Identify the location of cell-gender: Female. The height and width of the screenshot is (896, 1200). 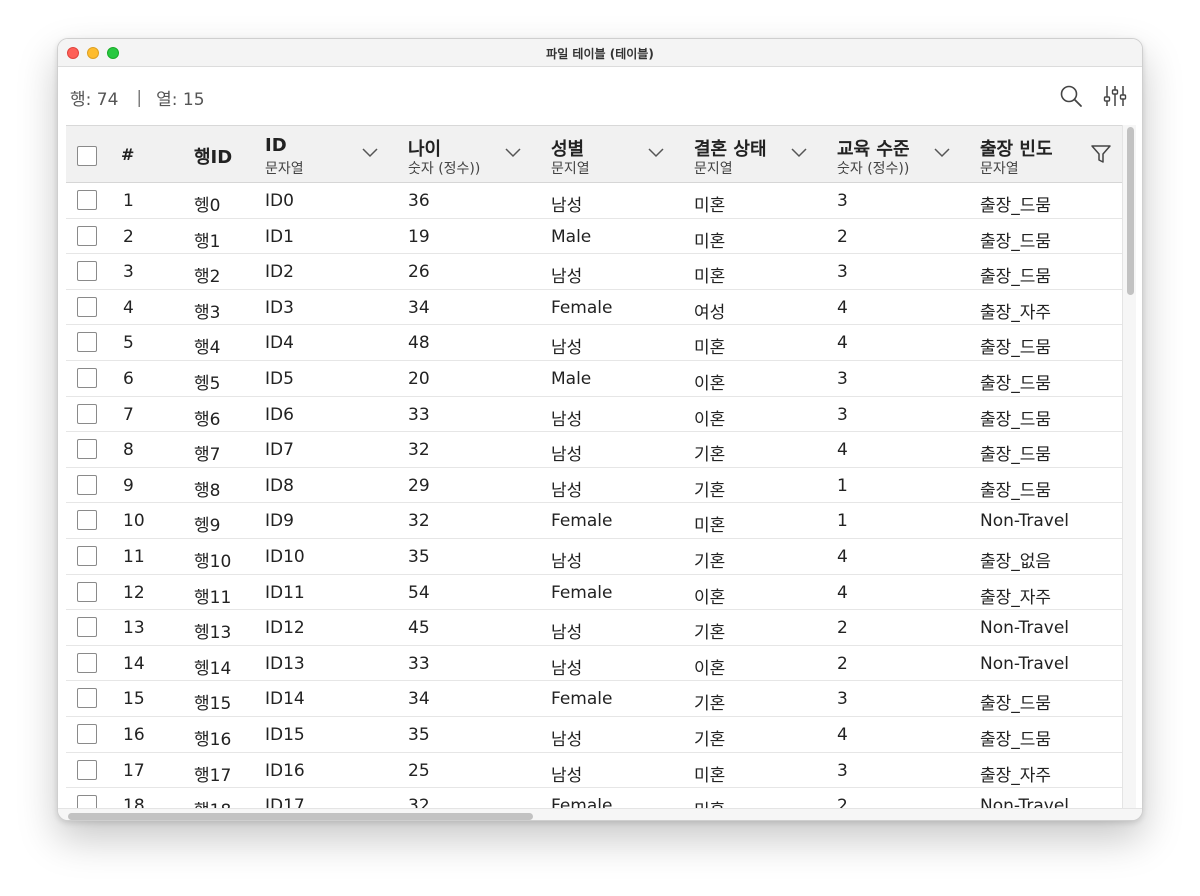
(582, 307).